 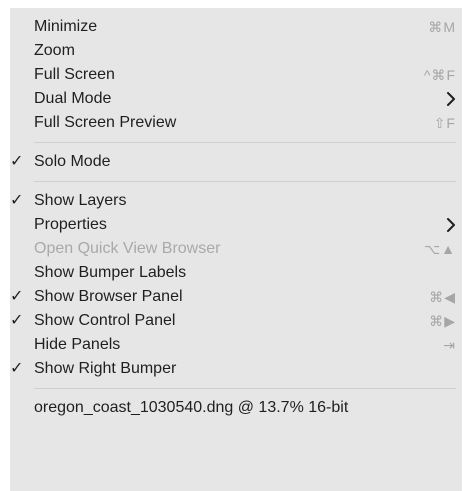 What do you see at coordinates (236, 51) in the screenshot?
I see `menu-item-zoom: Zoom` at bounding box center [236, 51].